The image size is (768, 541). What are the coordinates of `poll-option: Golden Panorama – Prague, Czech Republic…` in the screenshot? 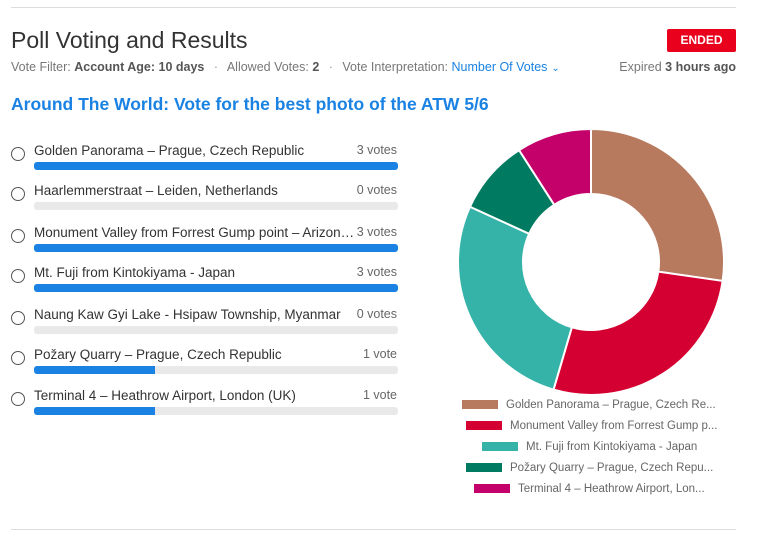 It's located at (206, 159).